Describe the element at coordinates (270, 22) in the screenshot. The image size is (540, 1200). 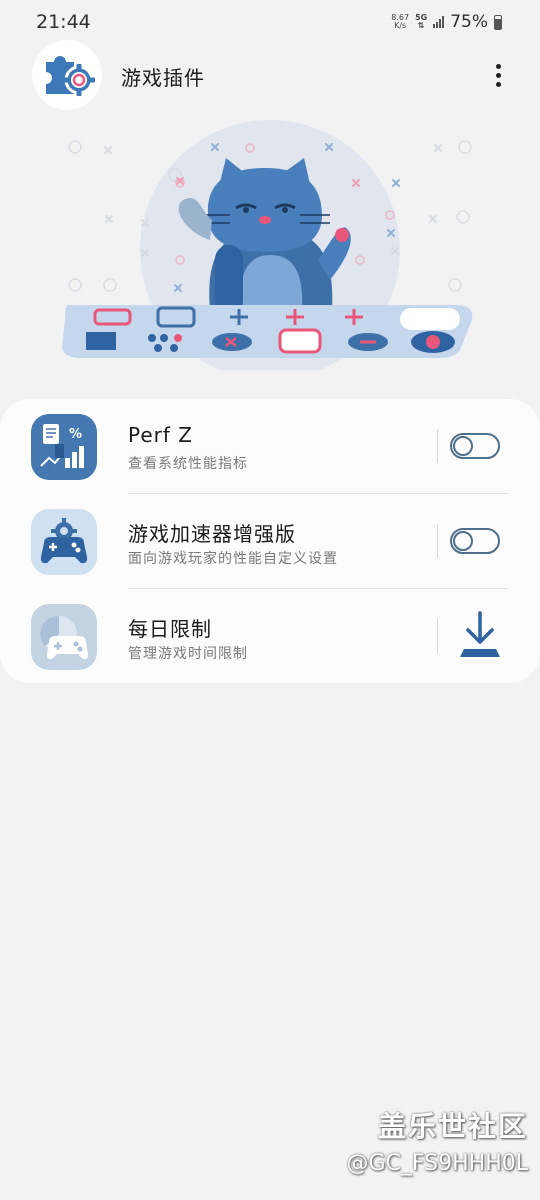
I see `status-bar: 21:44 8.67 K/s 5G ⇅ 75%` at that location.